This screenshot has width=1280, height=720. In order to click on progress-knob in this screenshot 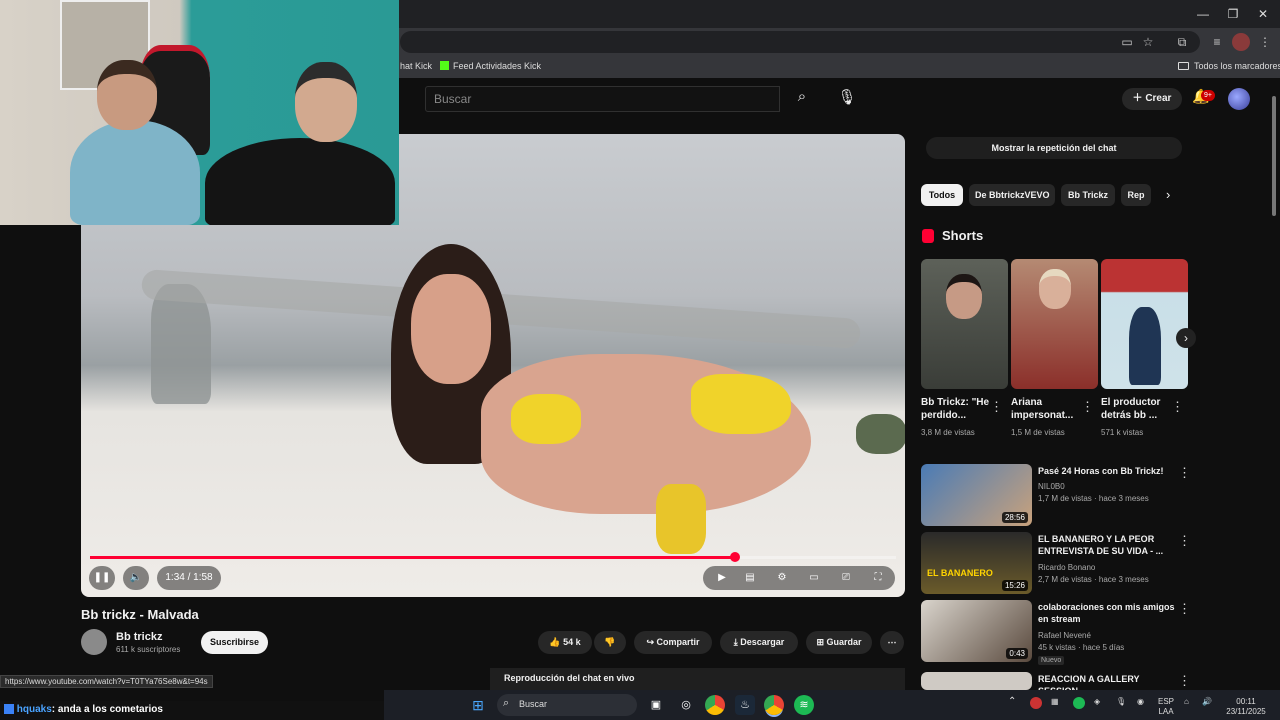, I will do `click(734, 557)`.